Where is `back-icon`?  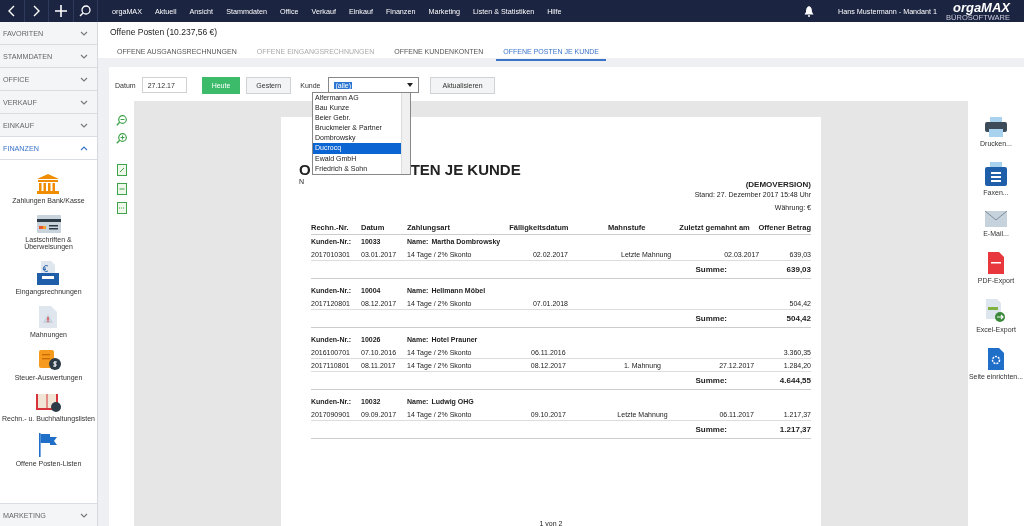 back-icon is located at coordinates (11, 11).